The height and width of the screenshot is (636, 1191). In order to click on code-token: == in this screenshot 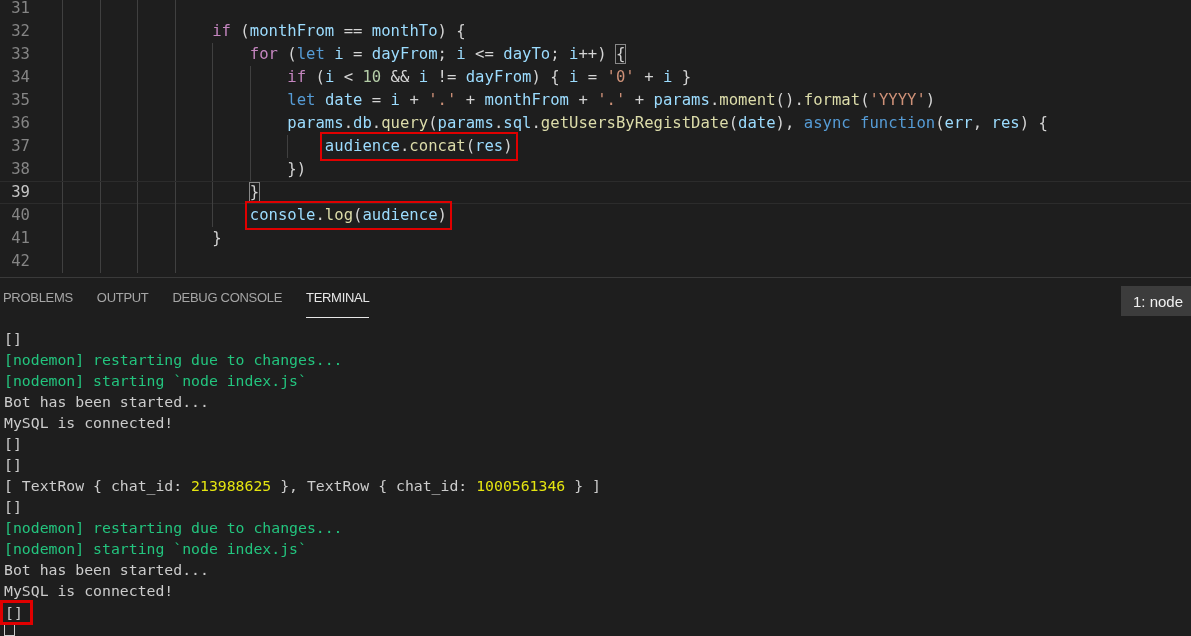, I will do `click(353, 31)`.